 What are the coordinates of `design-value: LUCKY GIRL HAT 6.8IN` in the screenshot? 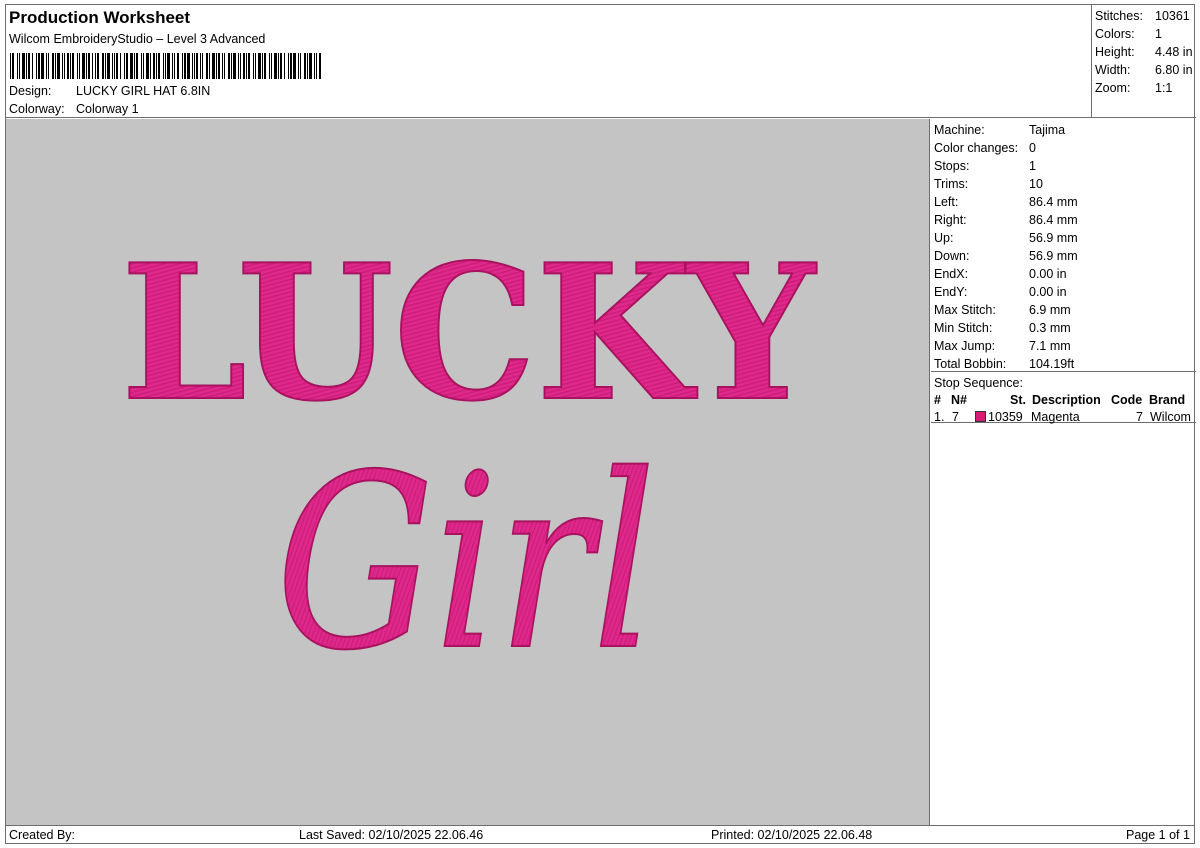 It's located at (143, 91).